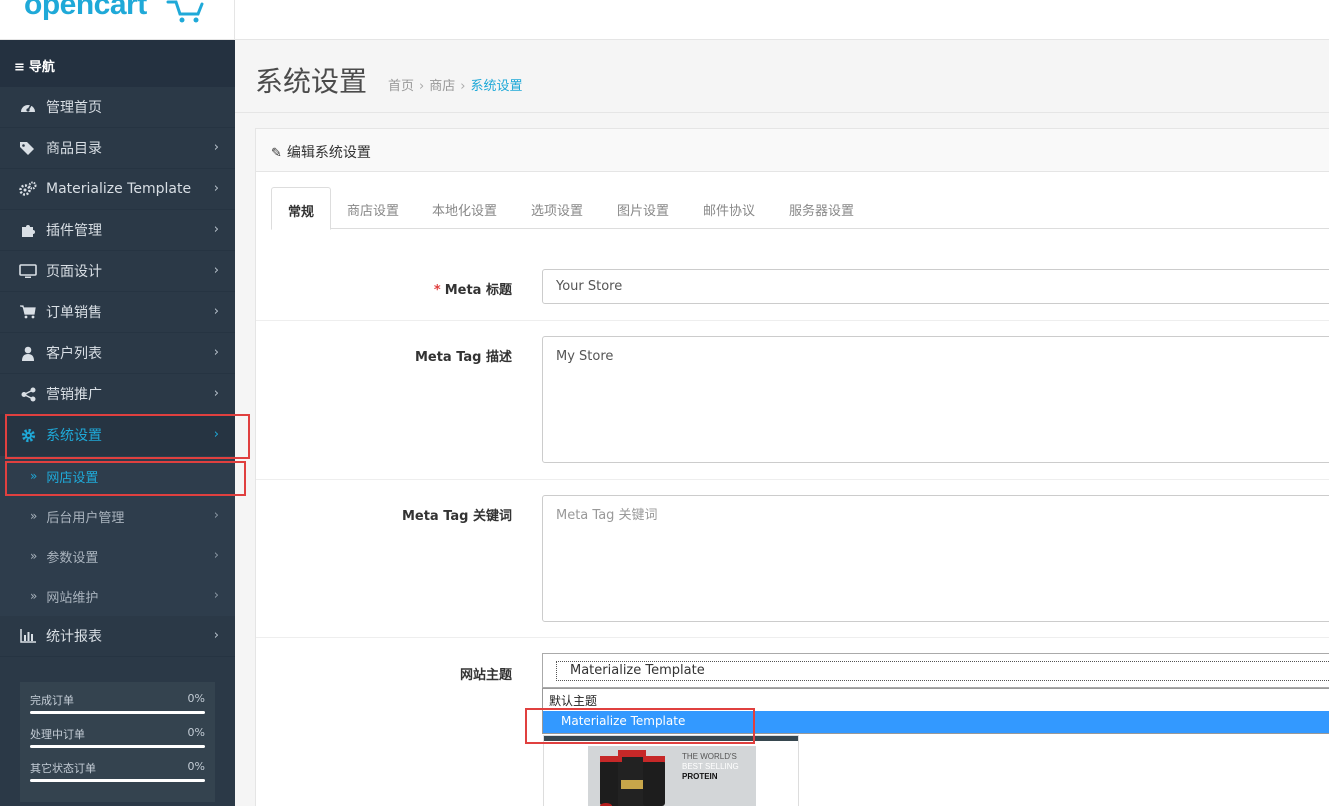 The width and height of the screenshot is (1329, 806). What do you see at coordinates (463, 357) in the screenshot?
I see `meta-description-label: Meta Tag 描述` at bounding box center [463, 357].